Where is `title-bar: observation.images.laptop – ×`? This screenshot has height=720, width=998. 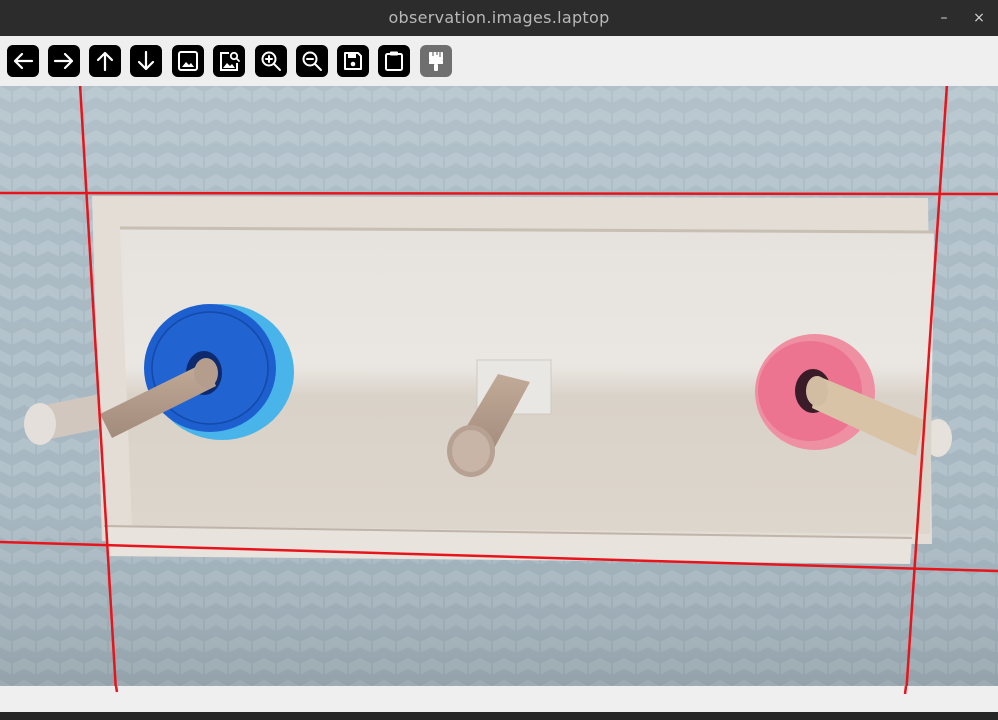 title-bar: observation.images.laptop – × is located at coordinates (499, 18).